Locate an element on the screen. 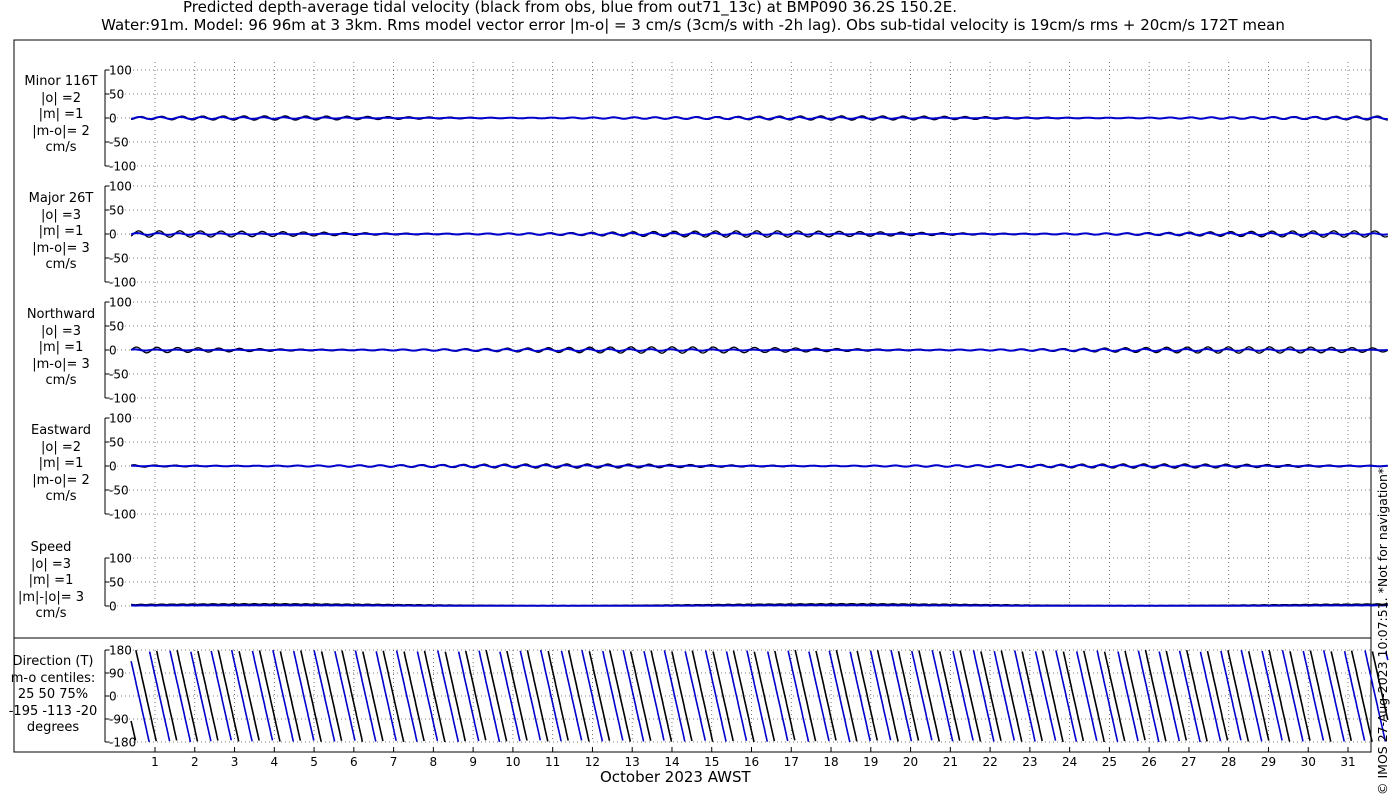  x-tick-label: 6 is located at coordinates (354, 762).